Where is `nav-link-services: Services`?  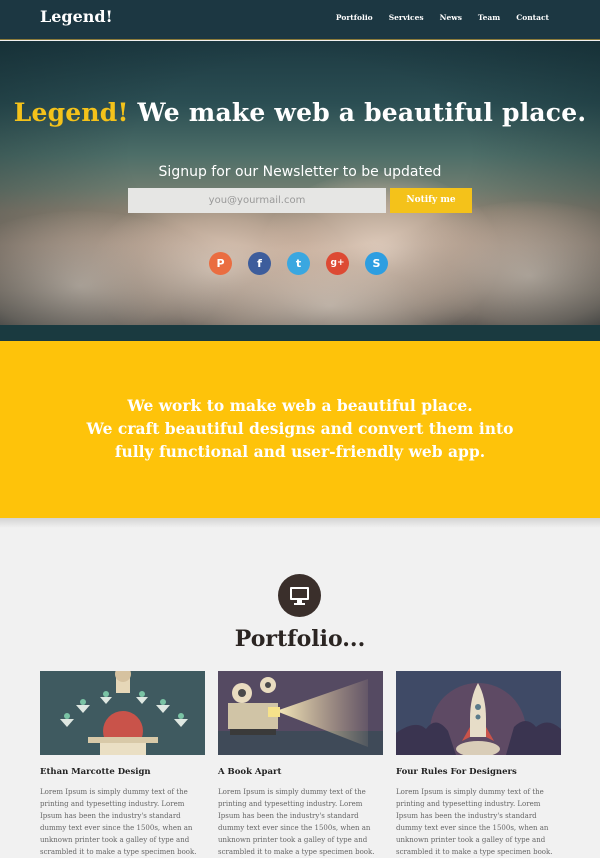
nav-link-services: Services is located at coordinates (406, 17).